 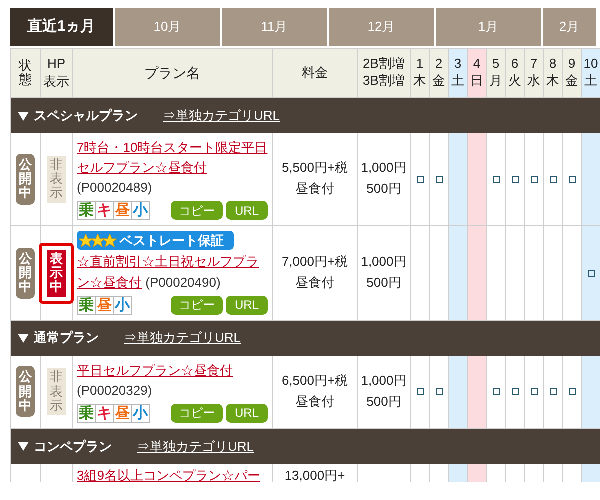 I want to click on section-title: スペシャルプラン, so click(x=86, y=115).